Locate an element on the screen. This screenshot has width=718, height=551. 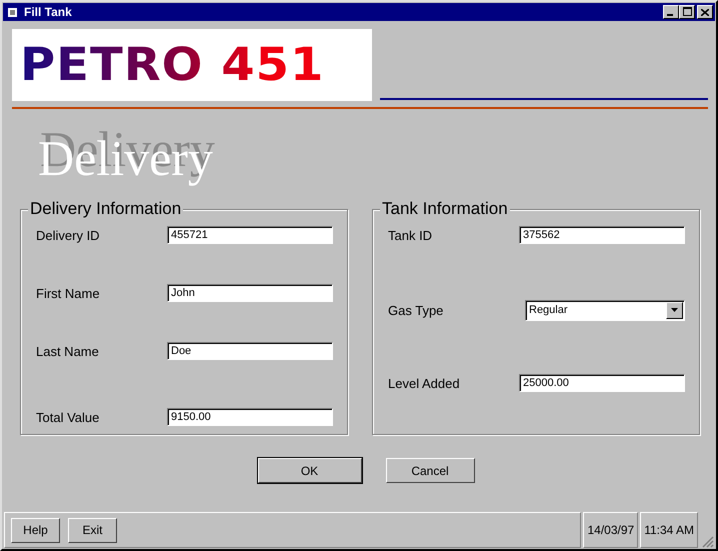
dropdown-arrow-icon is located at coordinates (674, 310).